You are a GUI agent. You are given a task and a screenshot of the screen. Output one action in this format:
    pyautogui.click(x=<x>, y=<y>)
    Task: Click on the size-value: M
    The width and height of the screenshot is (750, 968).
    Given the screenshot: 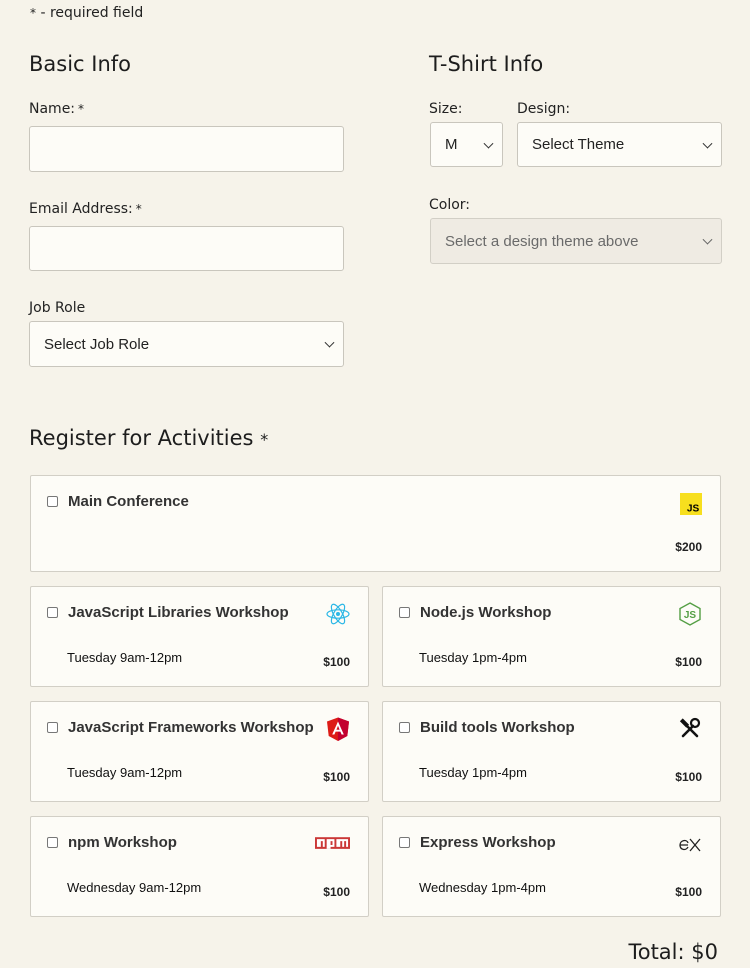 What is the action you would take?
    pyautogui.click(x=451, y=144)
    